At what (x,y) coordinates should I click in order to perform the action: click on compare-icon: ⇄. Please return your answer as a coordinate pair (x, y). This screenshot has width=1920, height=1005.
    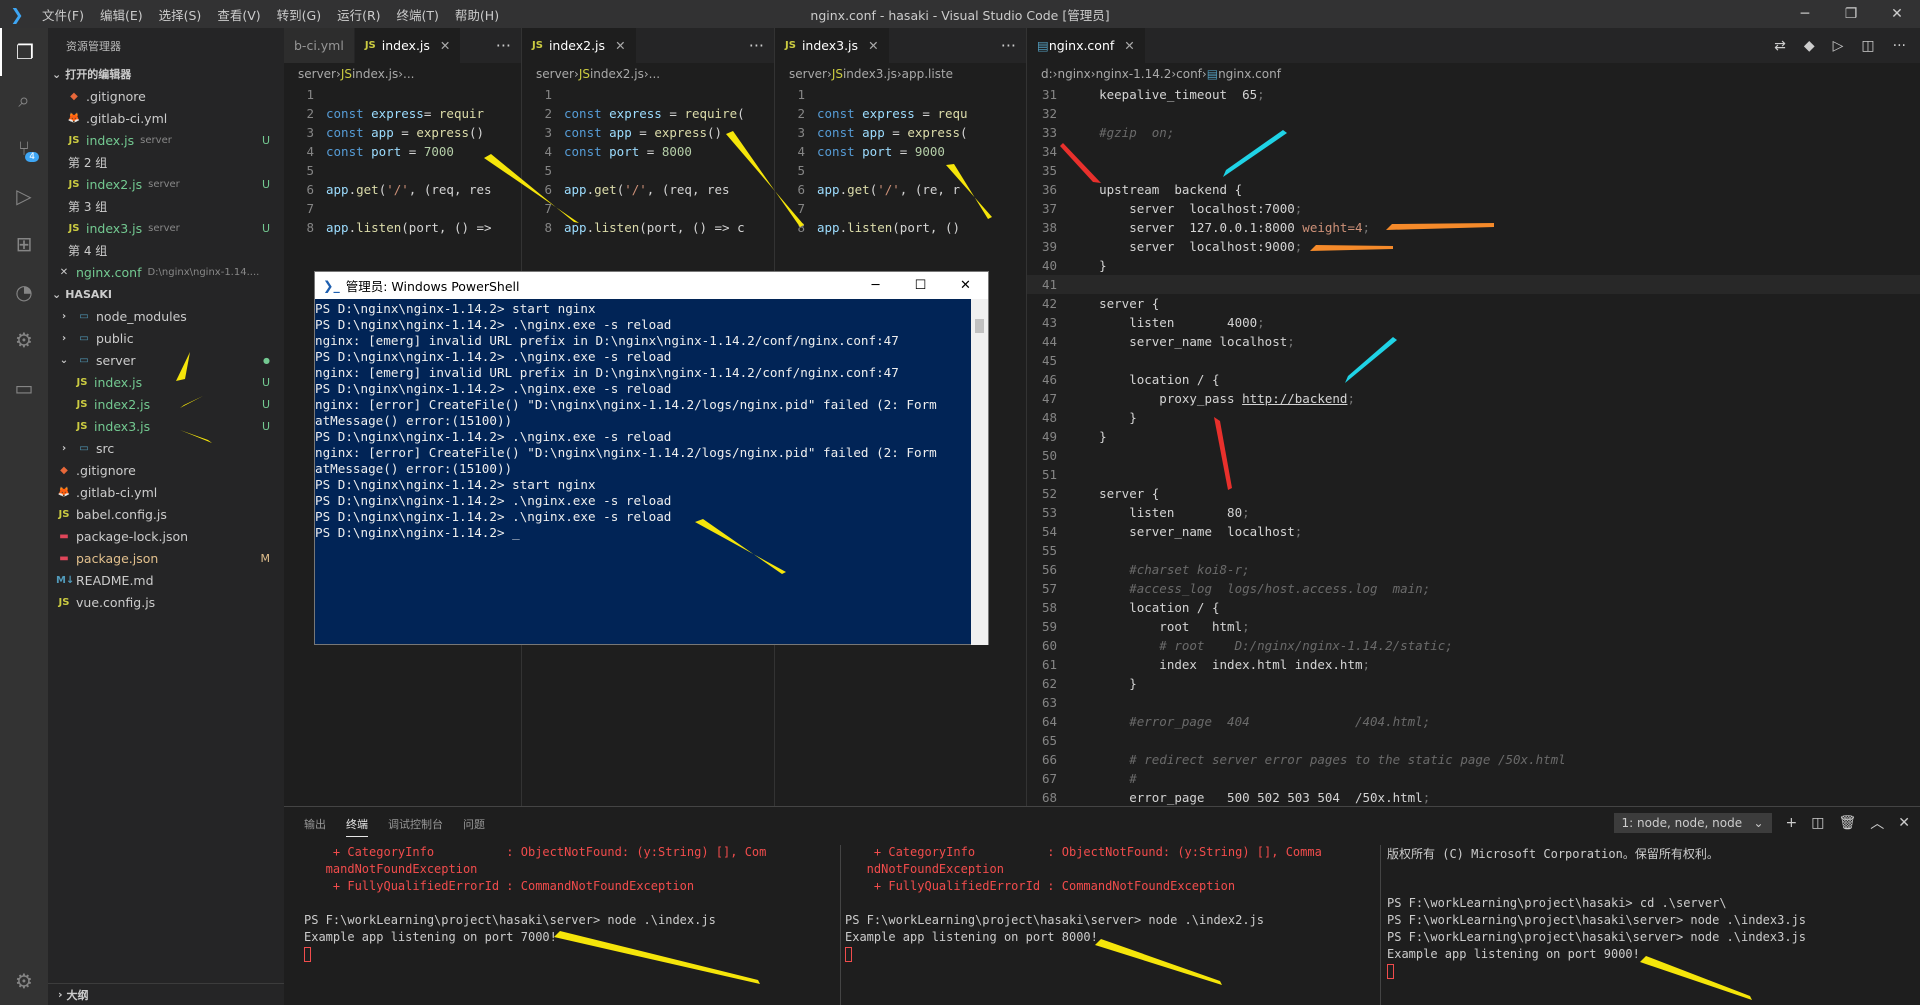
    Looking at the image, I should click on (1780, 46).